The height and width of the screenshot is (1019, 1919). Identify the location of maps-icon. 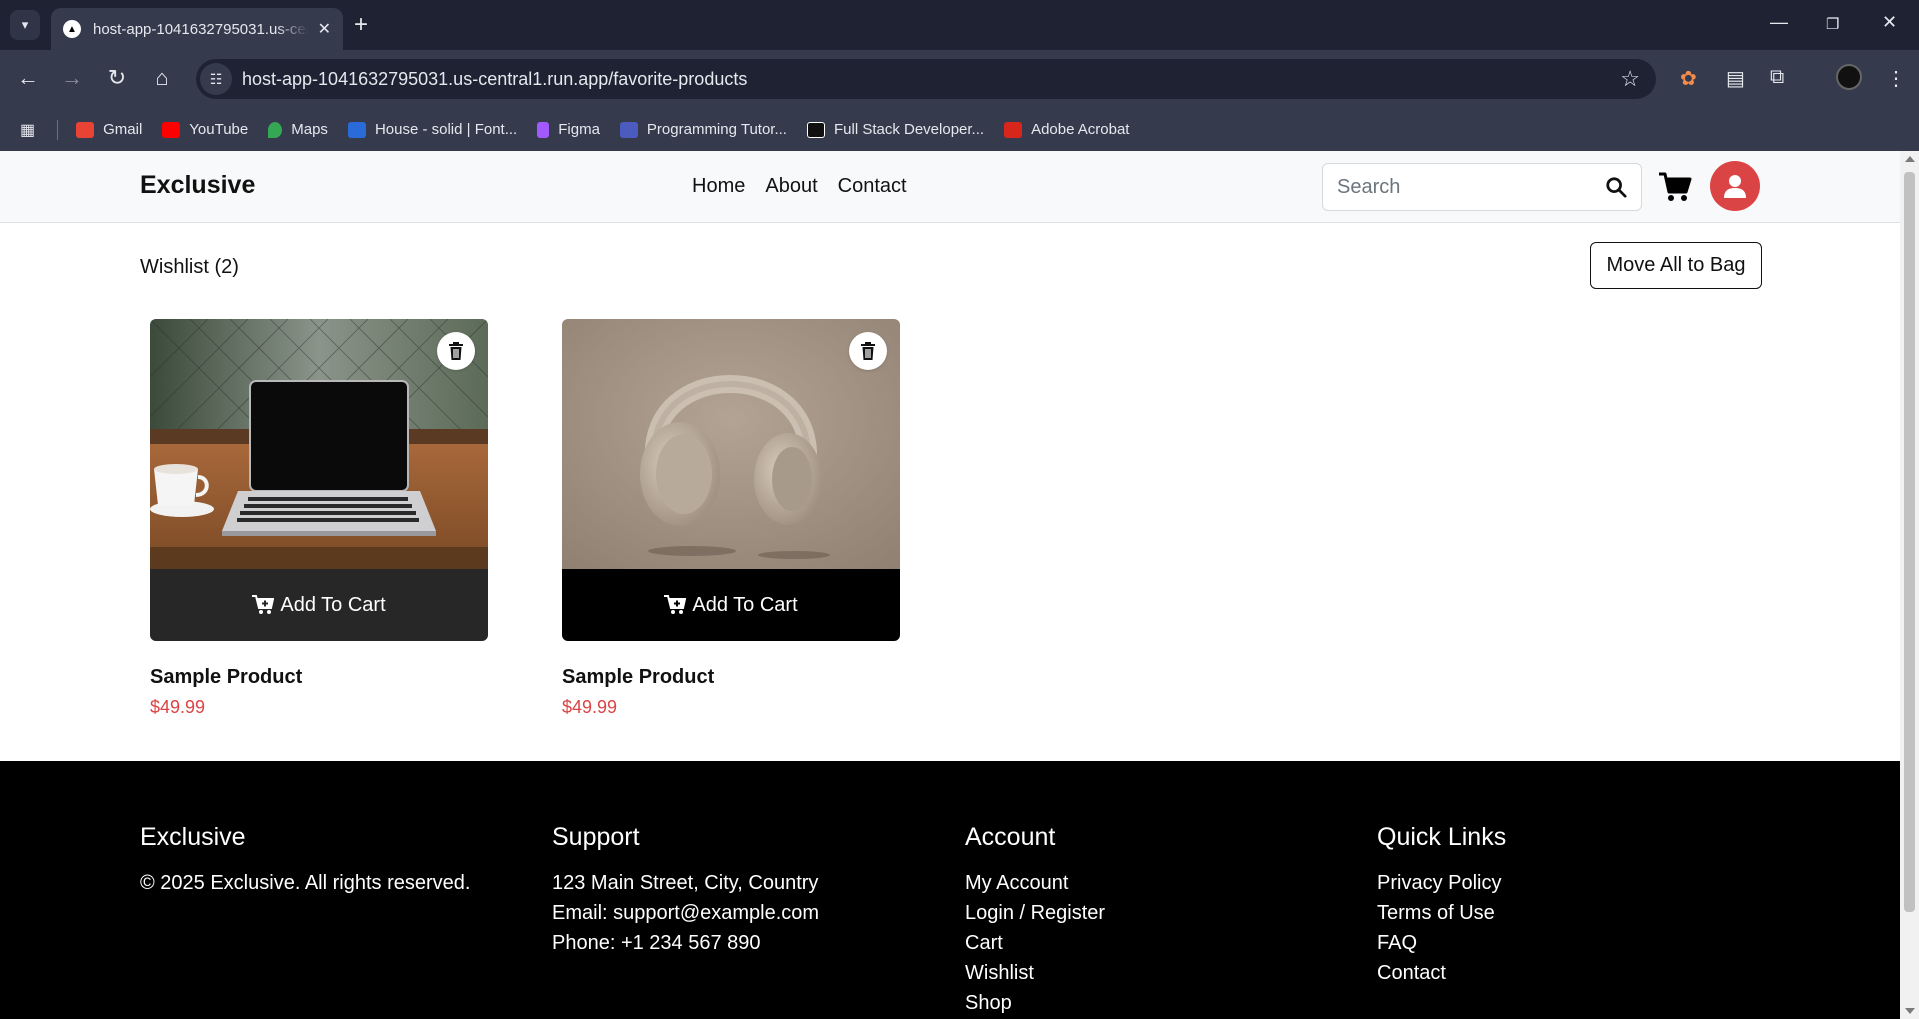
(275, 129).